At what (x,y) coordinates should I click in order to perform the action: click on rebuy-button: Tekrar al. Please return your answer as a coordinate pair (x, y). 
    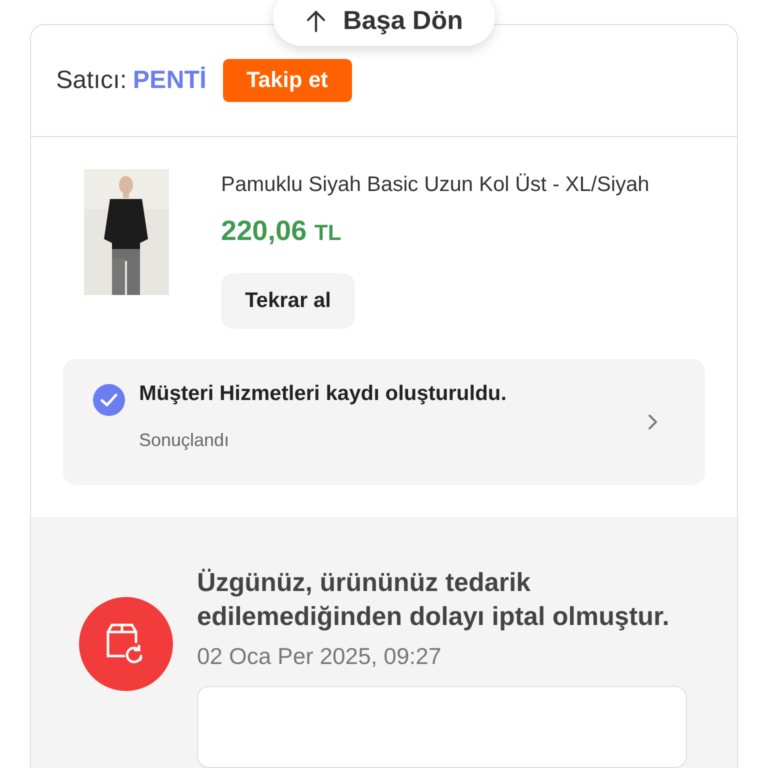
    Looking at the image, I should click on (288, 300).